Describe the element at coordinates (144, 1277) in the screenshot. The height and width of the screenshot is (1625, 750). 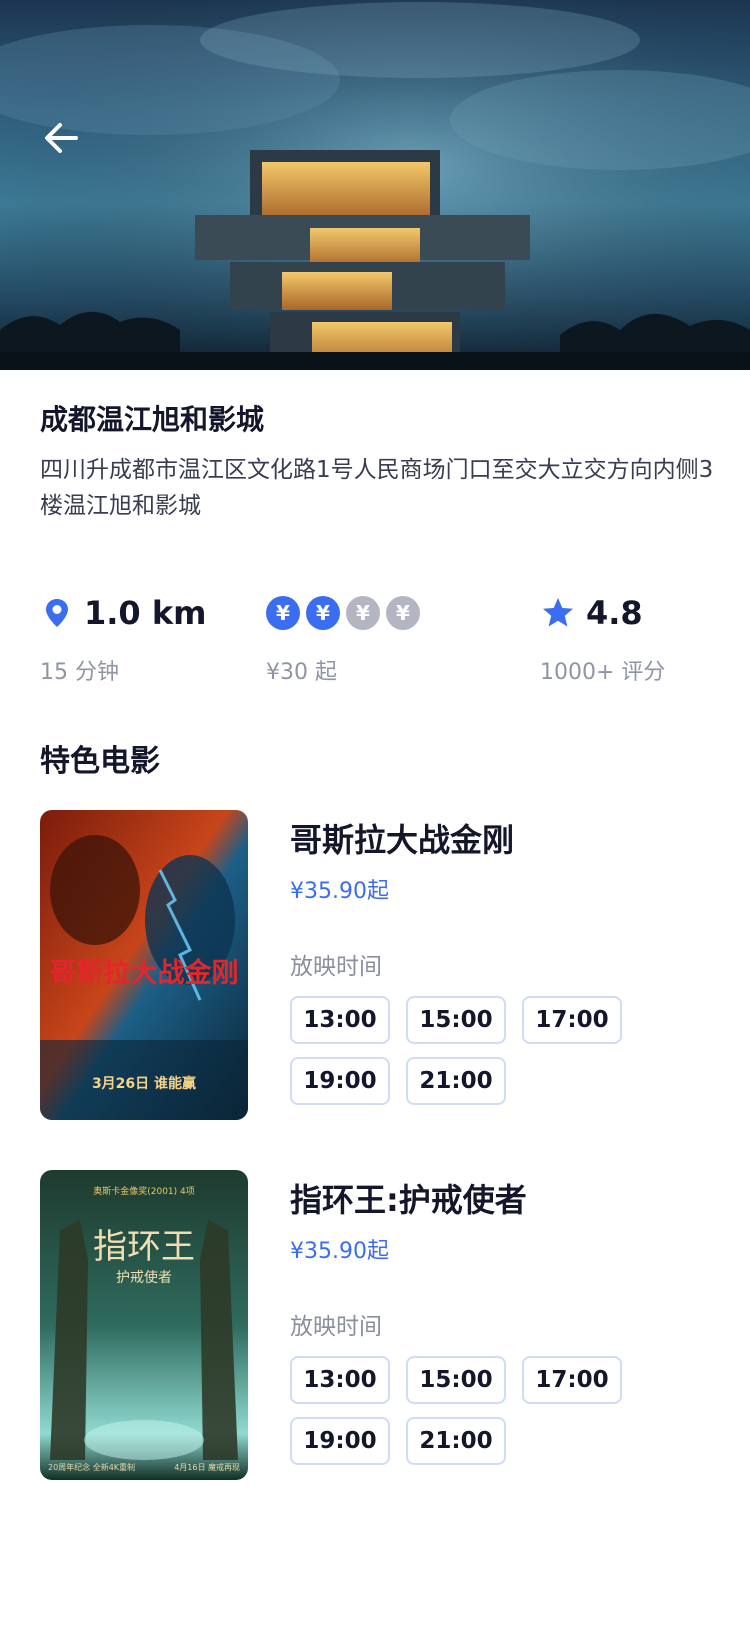
I see `poster-subtitle-text: 护戒使者` at that location.